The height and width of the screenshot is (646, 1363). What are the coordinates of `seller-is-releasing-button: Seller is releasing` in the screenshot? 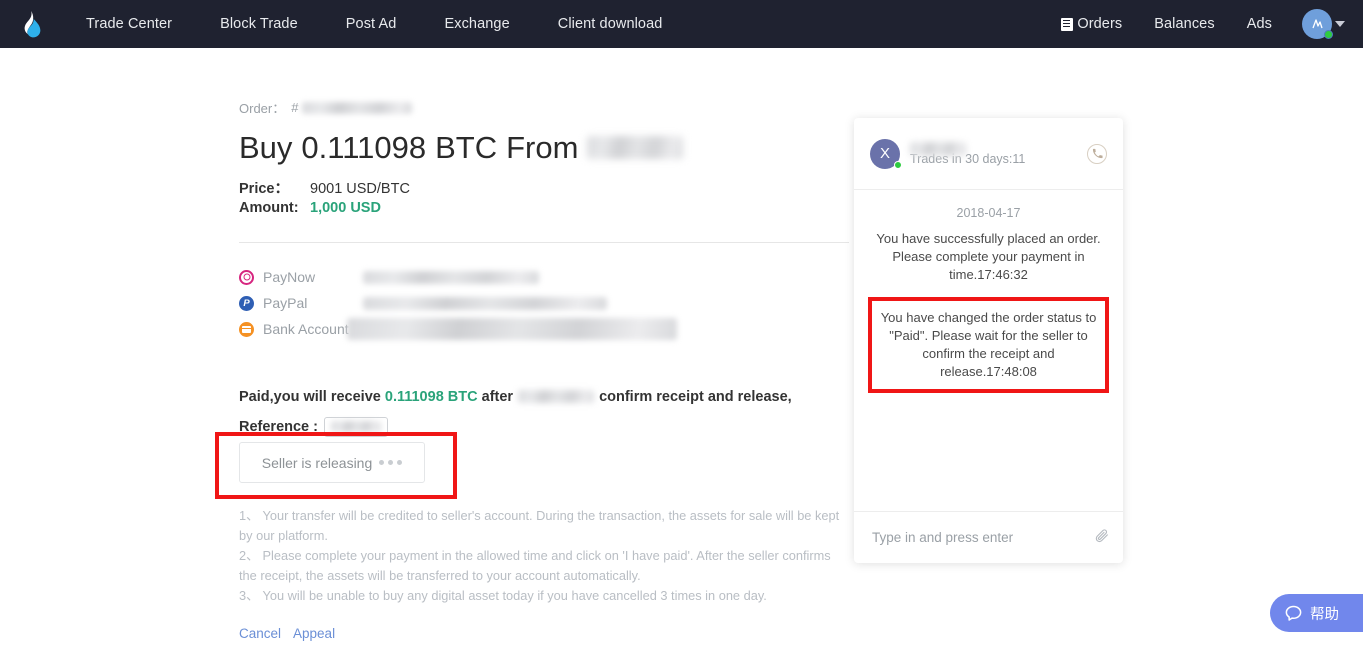 It's located at (332, 462).